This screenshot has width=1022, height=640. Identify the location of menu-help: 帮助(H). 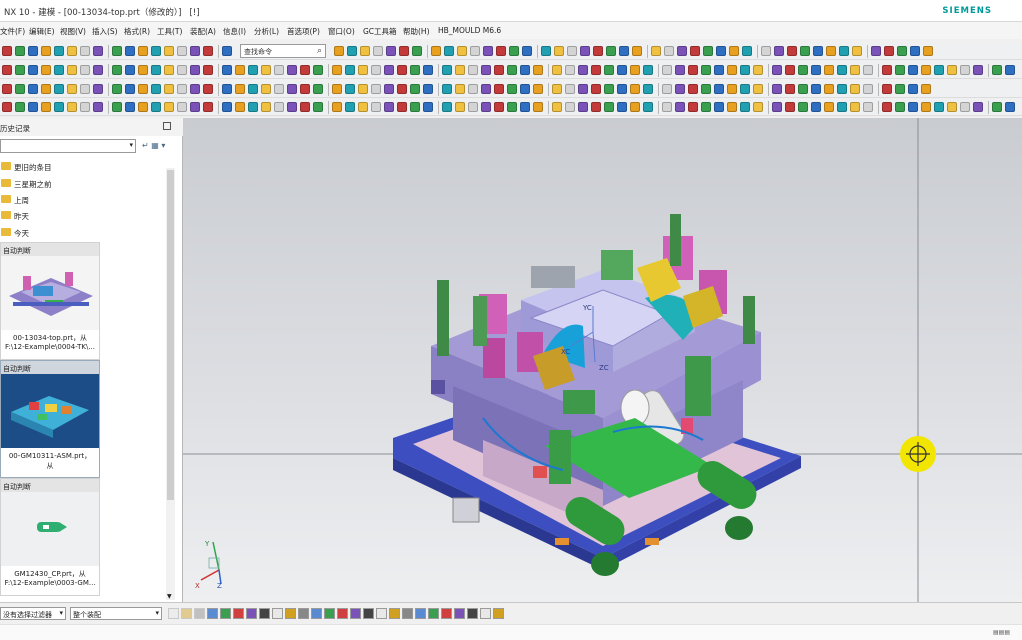
(416, 31).